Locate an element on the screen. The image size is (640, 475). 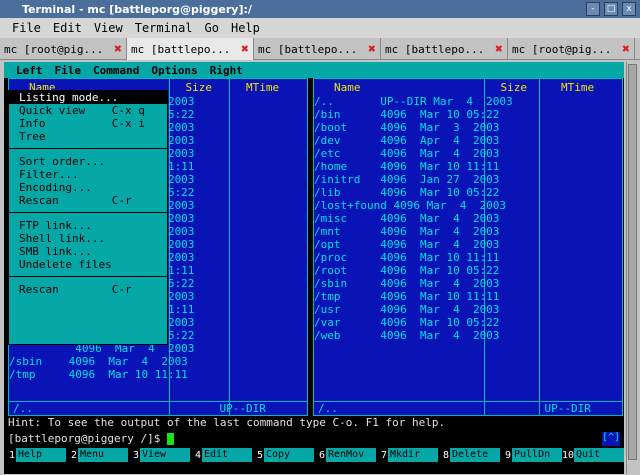
file-row: /lost+found 4096 Mar 4 2003 is located at coordinates (468, 205).